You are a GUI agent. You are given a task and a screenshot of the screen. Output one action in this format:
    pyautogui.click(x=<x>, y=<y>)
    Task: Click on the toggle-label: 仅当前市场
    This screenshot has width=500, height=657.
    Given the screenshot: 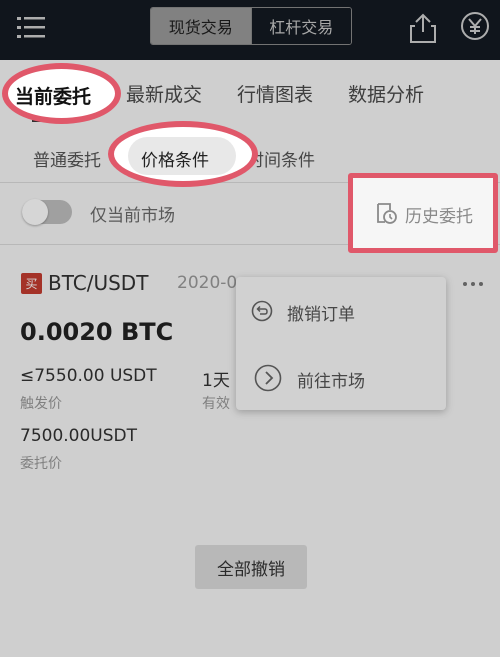 What is the action you would take?
    pyautogui.click(x=132, y=216)
    